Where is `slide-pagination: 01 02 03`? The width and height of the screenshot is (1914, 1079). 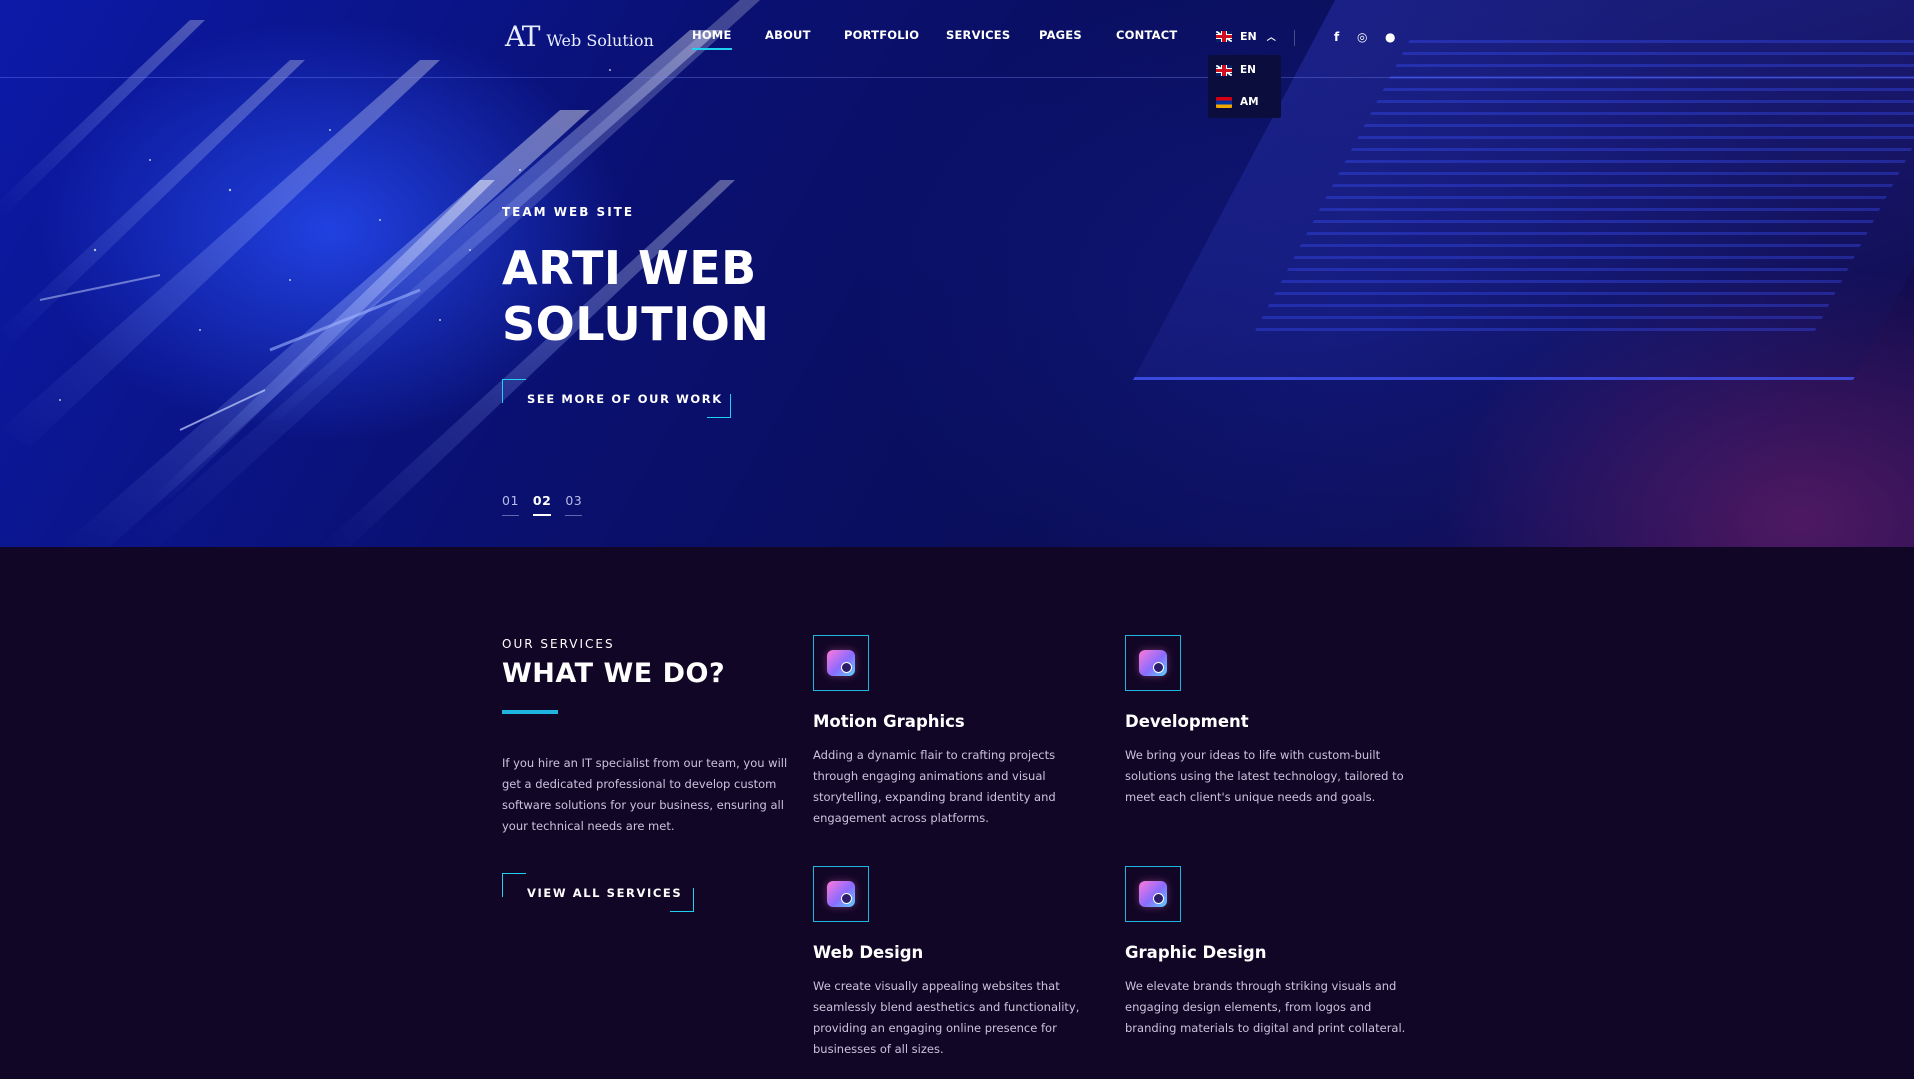 slide-pagination: 01 02 03 is located at coordinates (542, 504).